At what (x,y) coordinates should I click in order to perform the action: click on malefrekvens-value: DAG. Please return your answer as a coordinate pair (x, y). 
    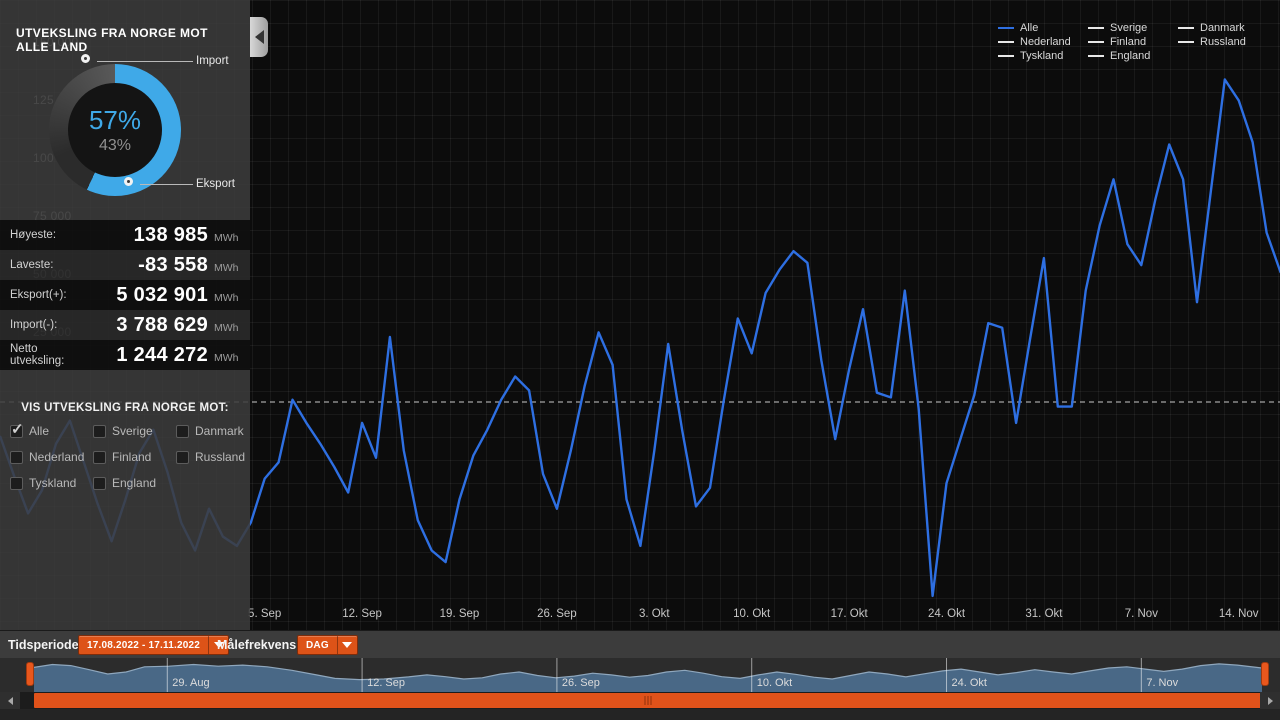
    Looking at the image, I should click on (317, 645).